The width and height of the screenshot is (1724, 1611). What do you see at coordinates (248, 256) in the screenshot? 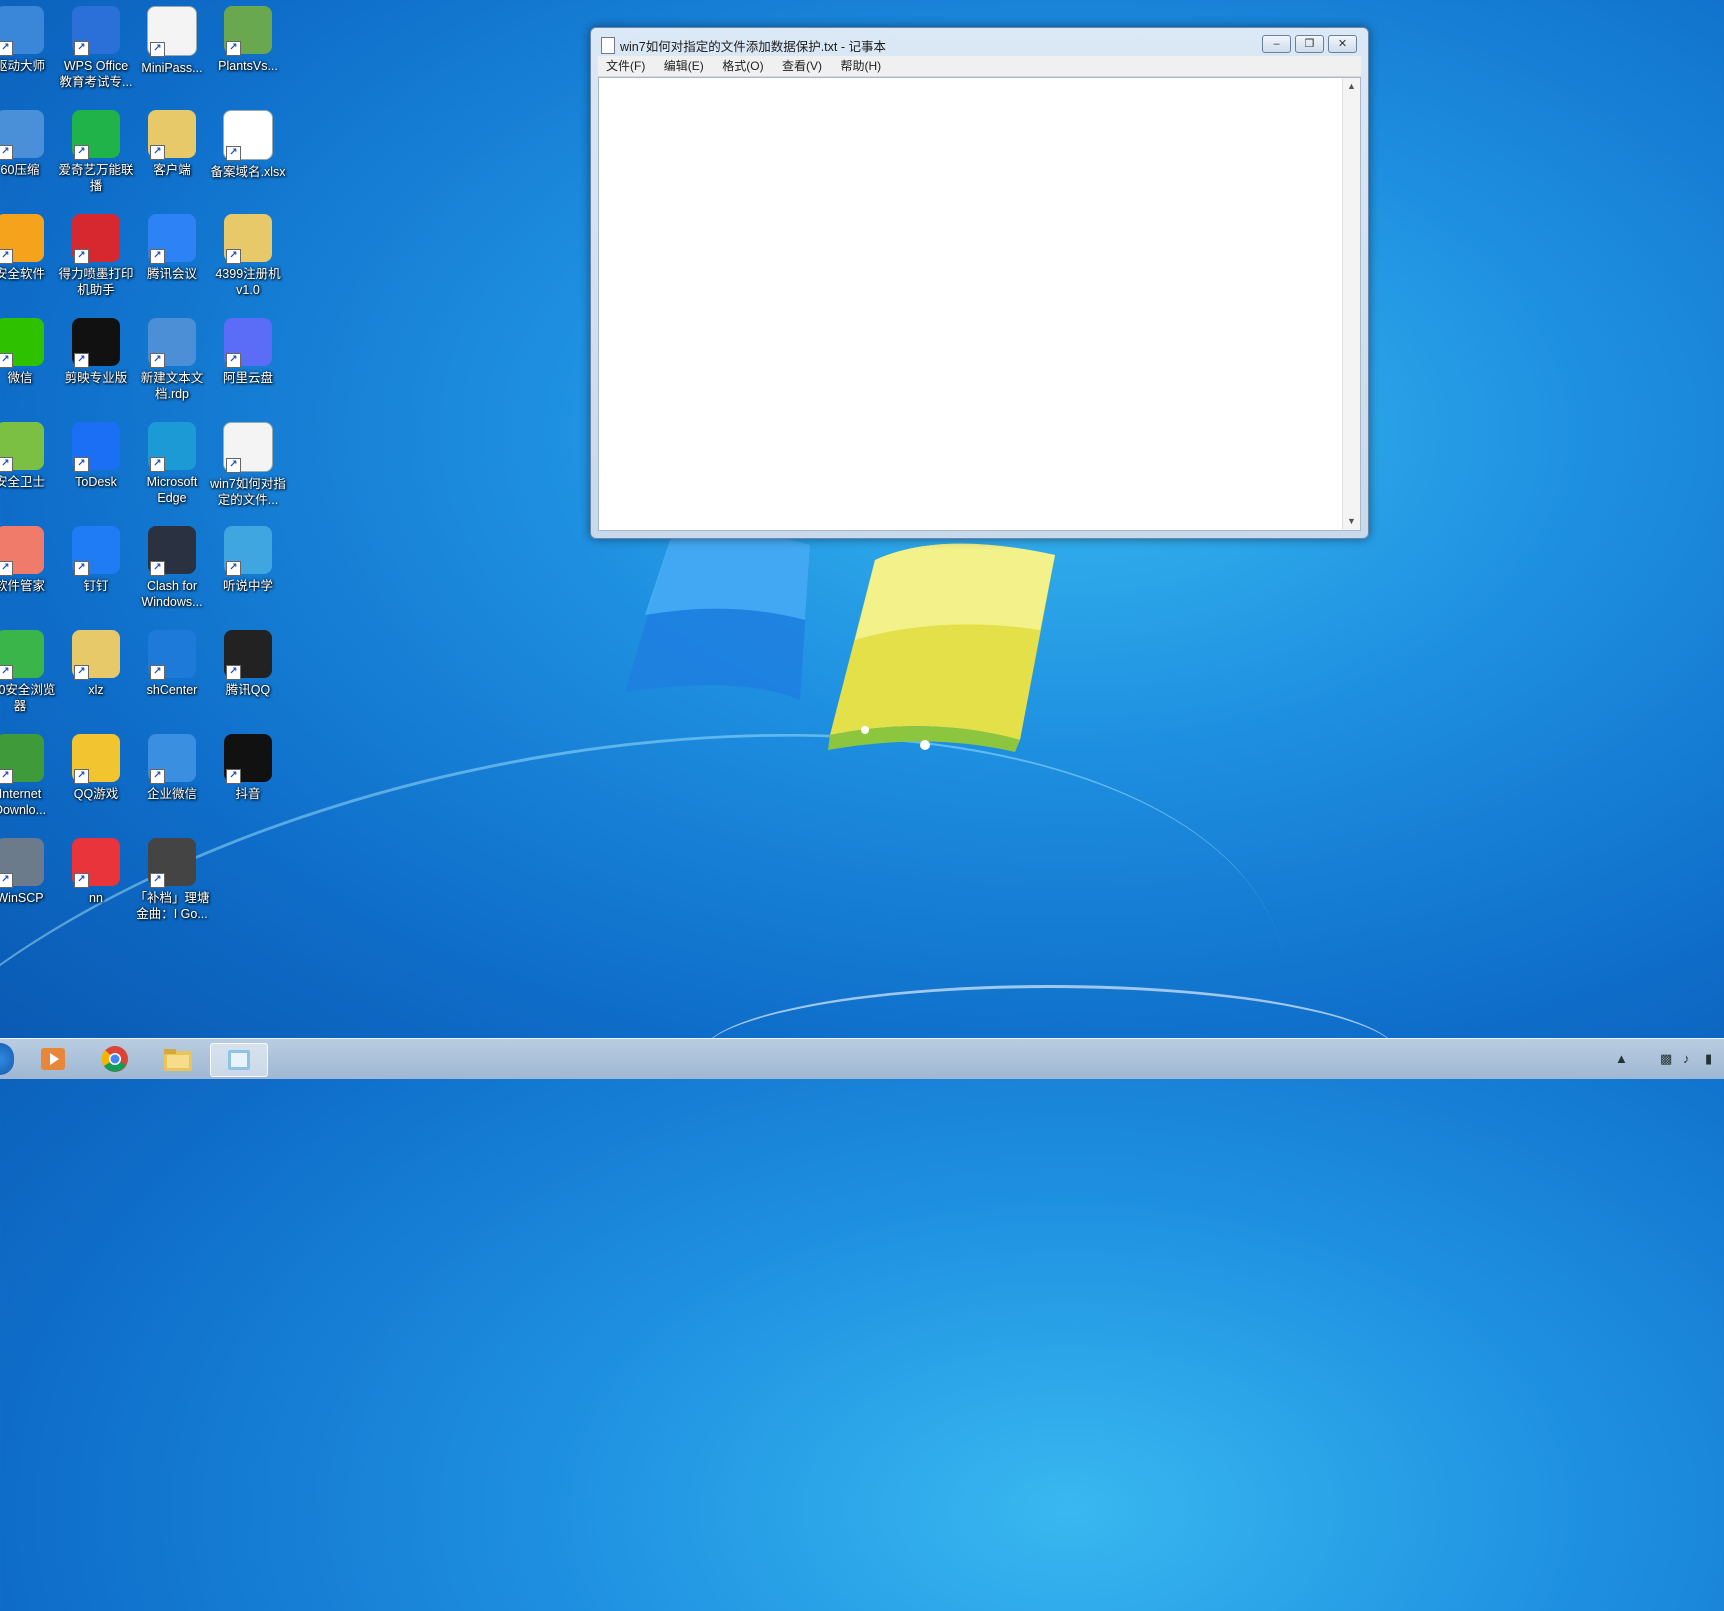
I see `desktop-icon: ↗ 4399注册机v1.0` at bounding box center [248, 256].